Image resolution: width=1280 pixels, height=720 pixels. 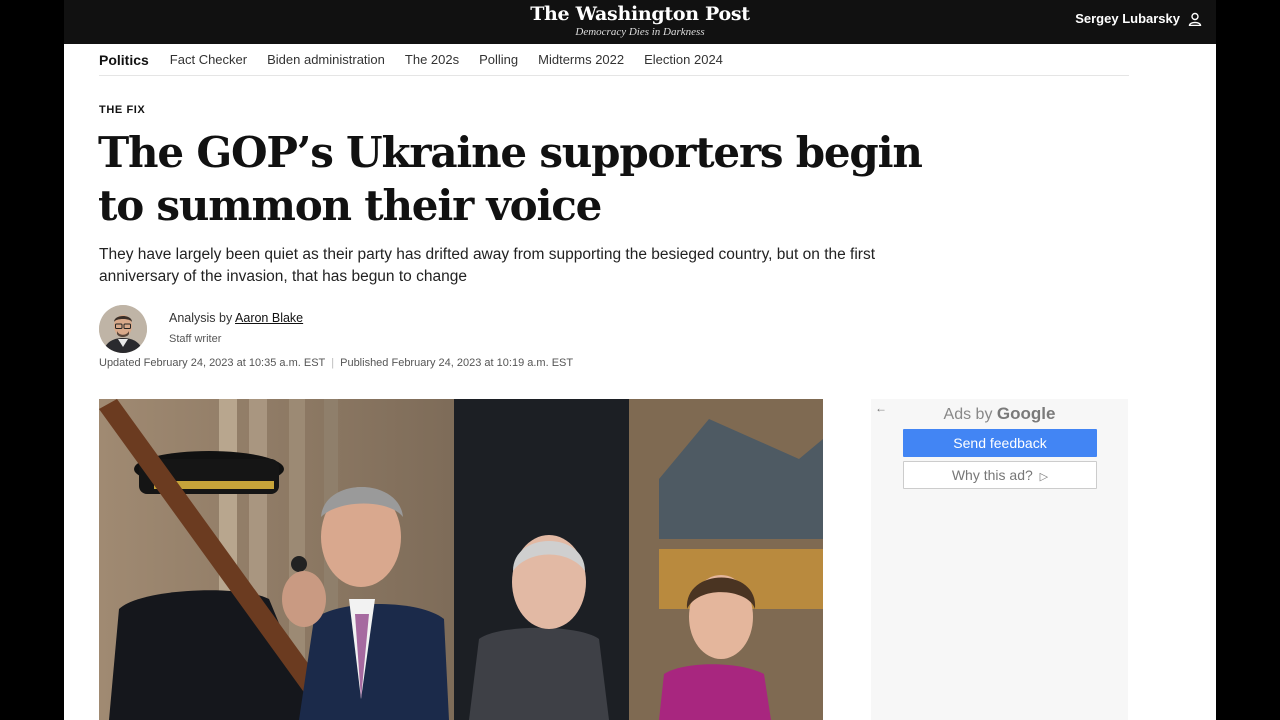 I want to click on byline-text: Analysis by Aaron Blake, so click(x=236, y=318).